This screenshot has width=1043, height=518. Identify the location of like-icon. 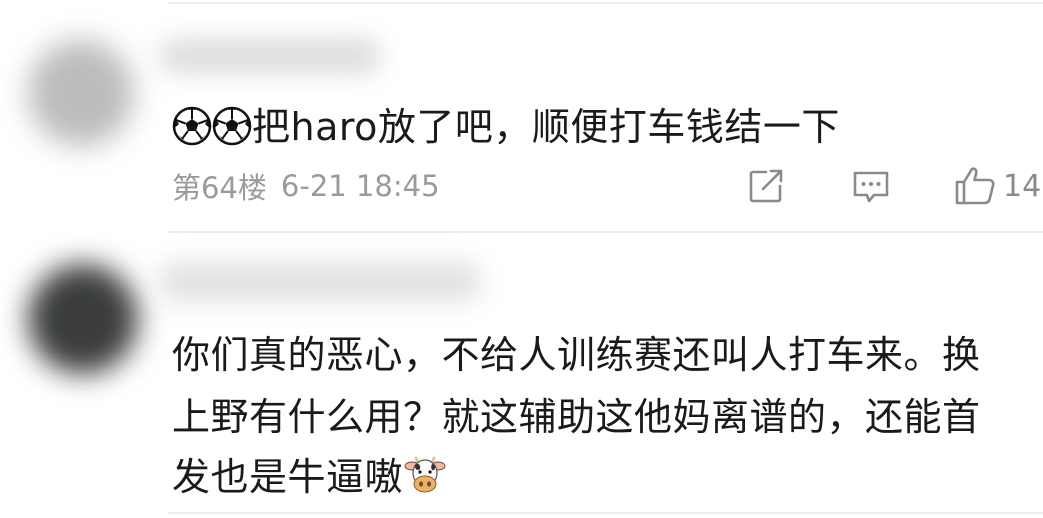
(975, 186).